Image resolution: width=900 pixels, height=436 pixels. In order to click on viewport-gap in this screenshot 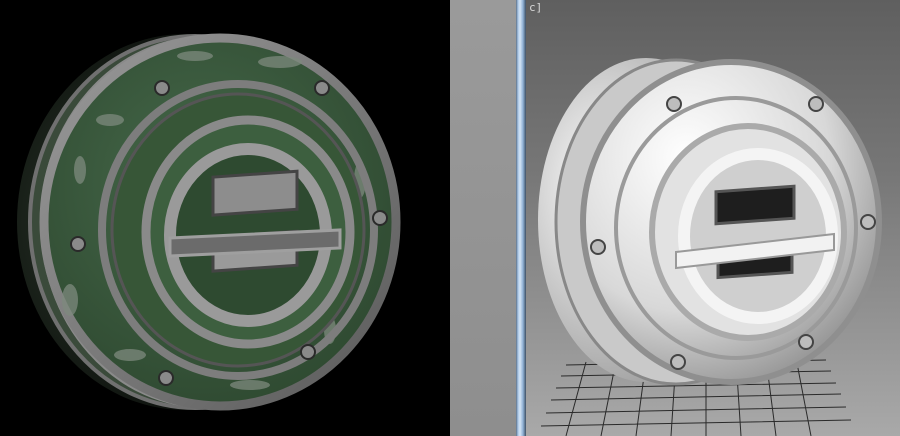, I will do `click(483, 218)`.